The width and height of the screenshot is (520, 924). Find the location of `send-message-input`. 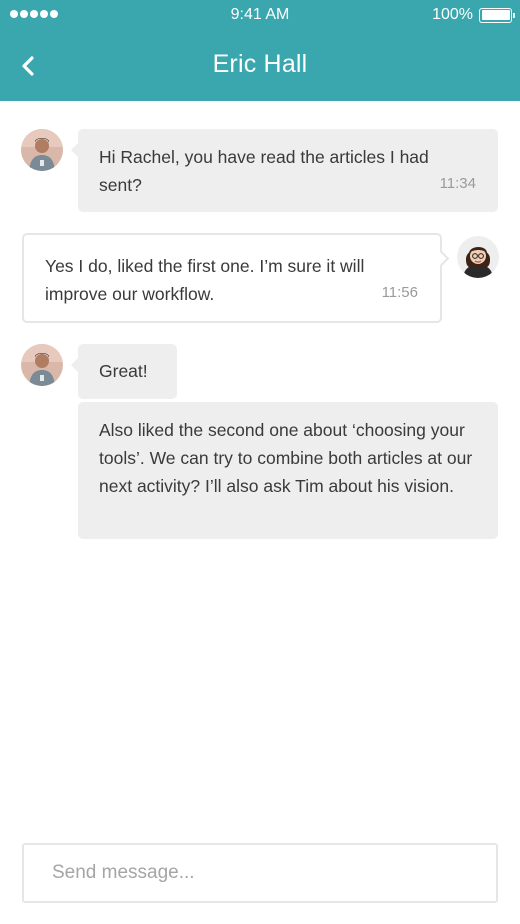

send-message-input is located at coordinates (260, 873).